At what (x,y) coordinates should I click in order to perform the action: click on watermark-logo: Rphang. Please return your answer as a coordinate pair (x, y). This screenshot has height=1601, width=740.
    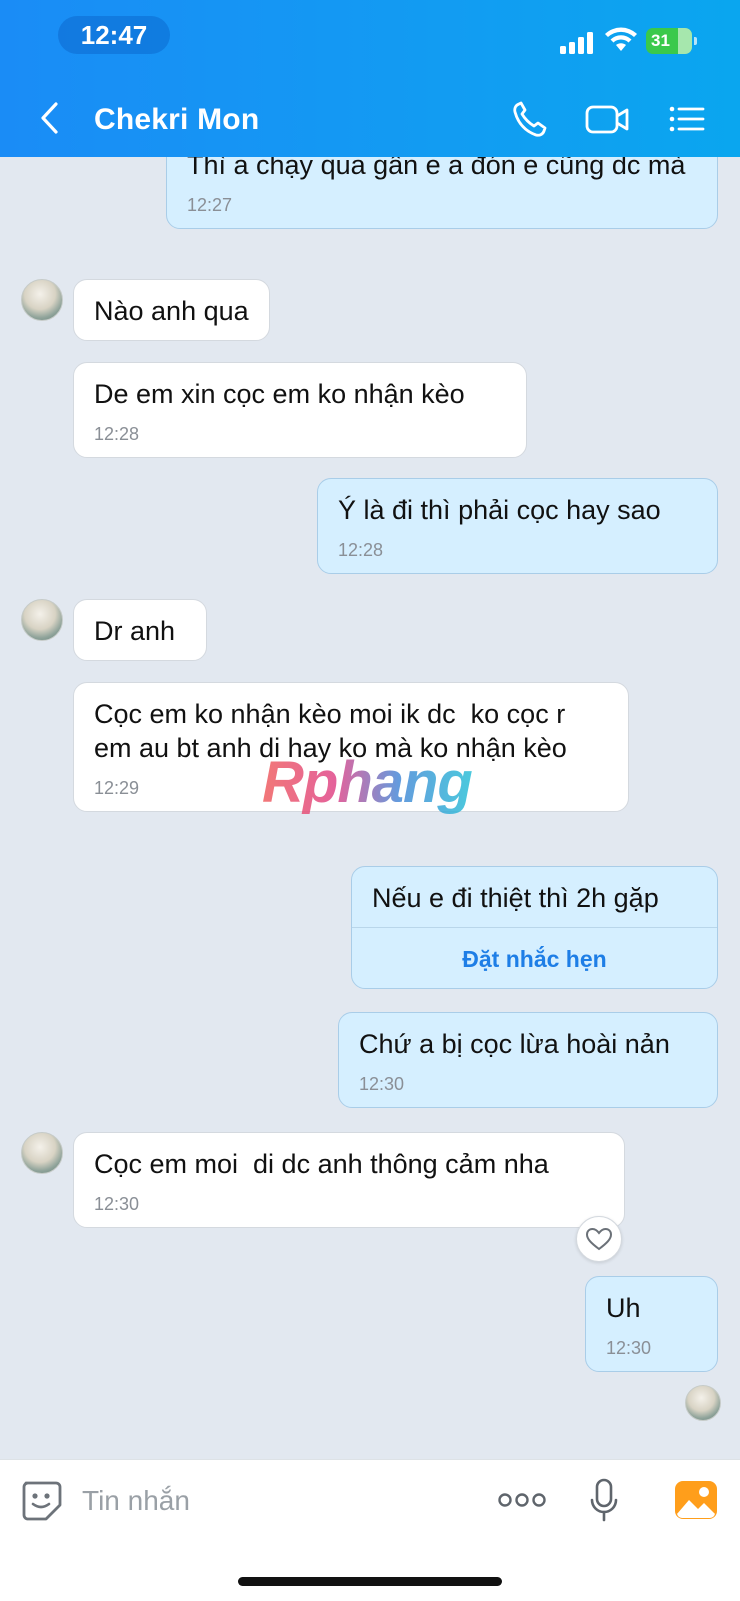
    Looking at the image, I should click on (367, 782).